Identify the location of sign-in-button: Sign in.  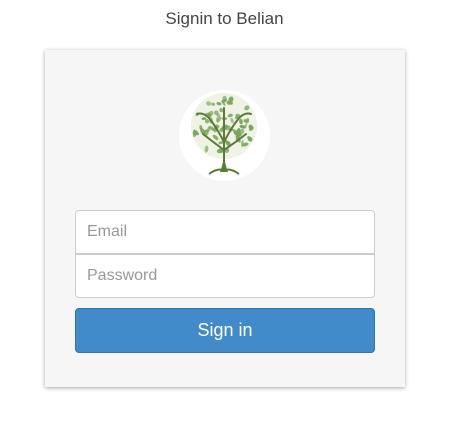
(225, 330).